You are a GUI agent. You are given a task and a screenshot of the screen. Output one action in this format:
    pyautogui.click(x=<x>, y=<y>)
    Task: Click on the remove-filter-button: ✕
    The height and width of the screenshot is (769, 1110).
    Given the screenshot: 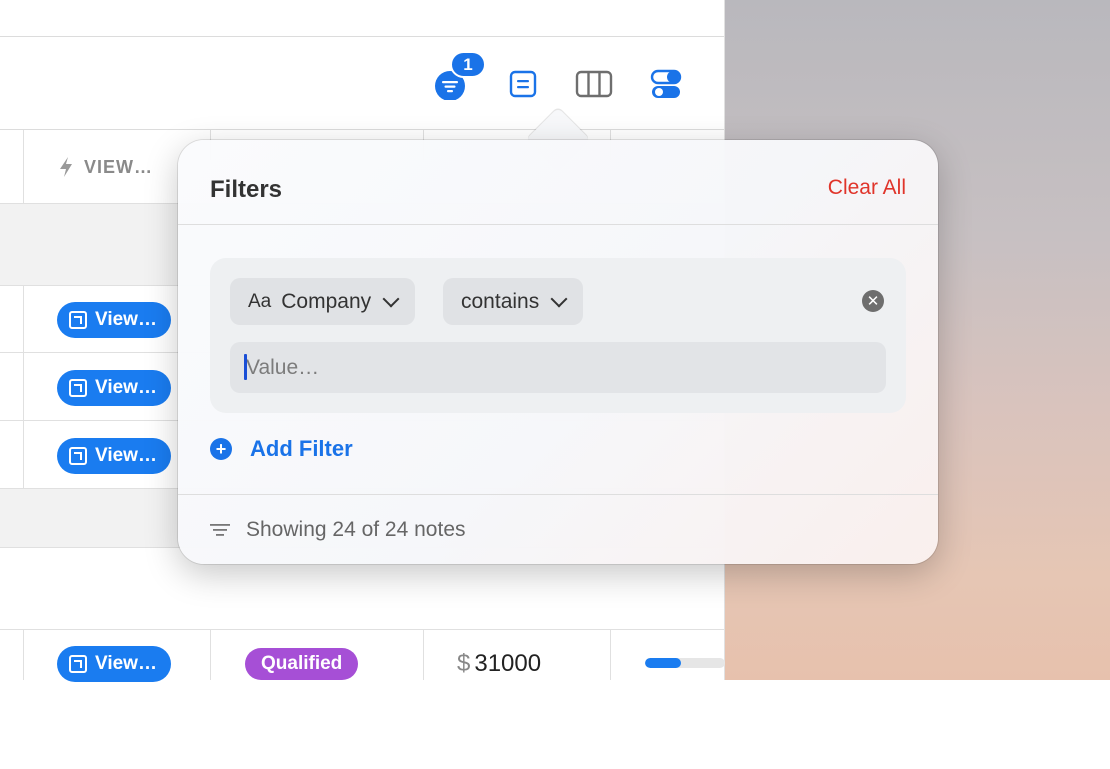 What is the action you would take?
    pyautogui.click(x=873, y=301)
    